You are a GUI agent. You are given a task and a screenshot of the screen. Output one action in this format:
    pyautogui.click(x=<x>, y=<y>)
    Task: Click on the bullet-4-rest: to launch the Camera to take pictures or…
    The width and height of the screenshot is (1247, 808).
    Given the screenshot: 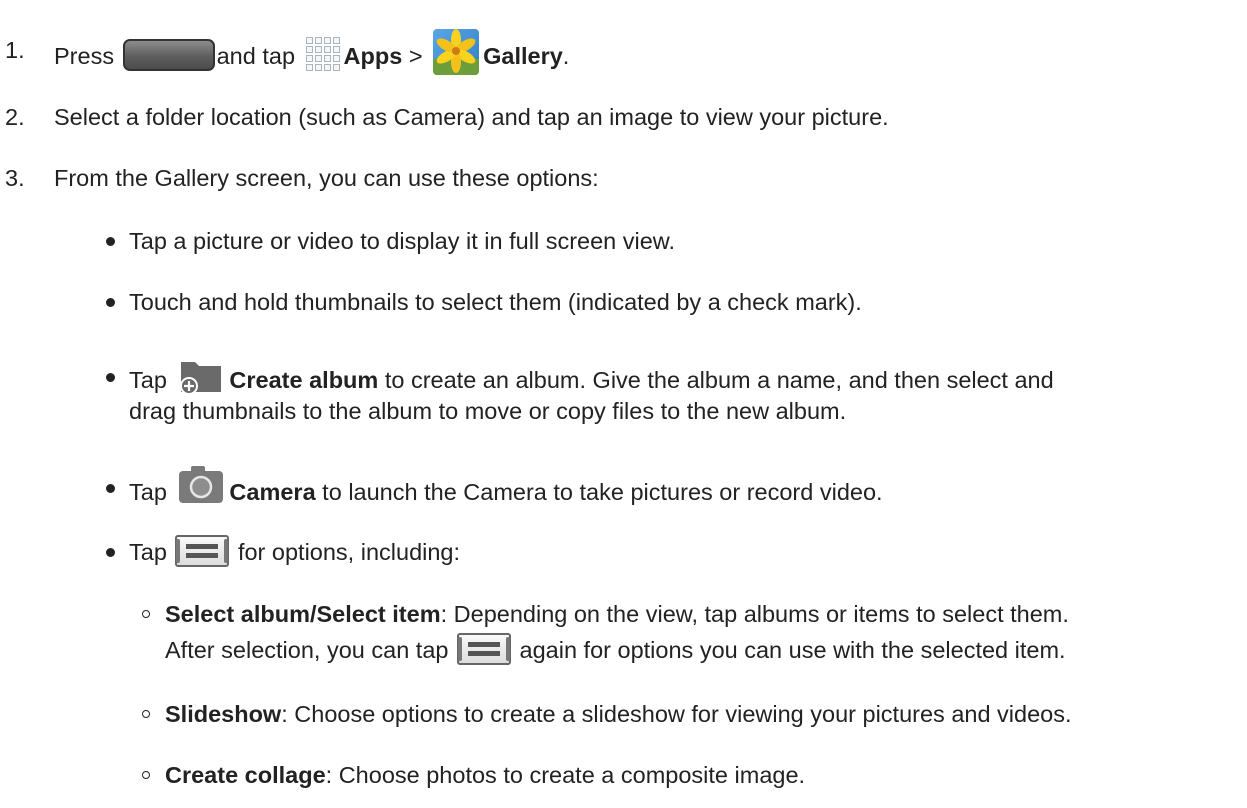 What is the action you would take?
    pyautogui.click(x=599, y=492)
    